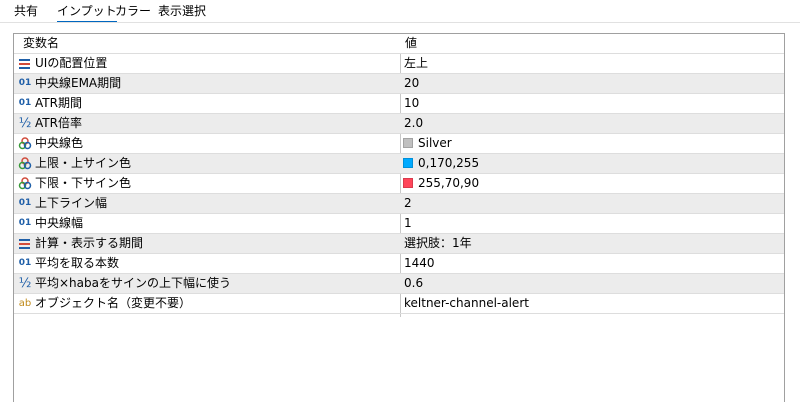  What do you see at coordinates (407, 203) in the screenshot?
I see `row-value: 2` at bounding box center [407, 203].